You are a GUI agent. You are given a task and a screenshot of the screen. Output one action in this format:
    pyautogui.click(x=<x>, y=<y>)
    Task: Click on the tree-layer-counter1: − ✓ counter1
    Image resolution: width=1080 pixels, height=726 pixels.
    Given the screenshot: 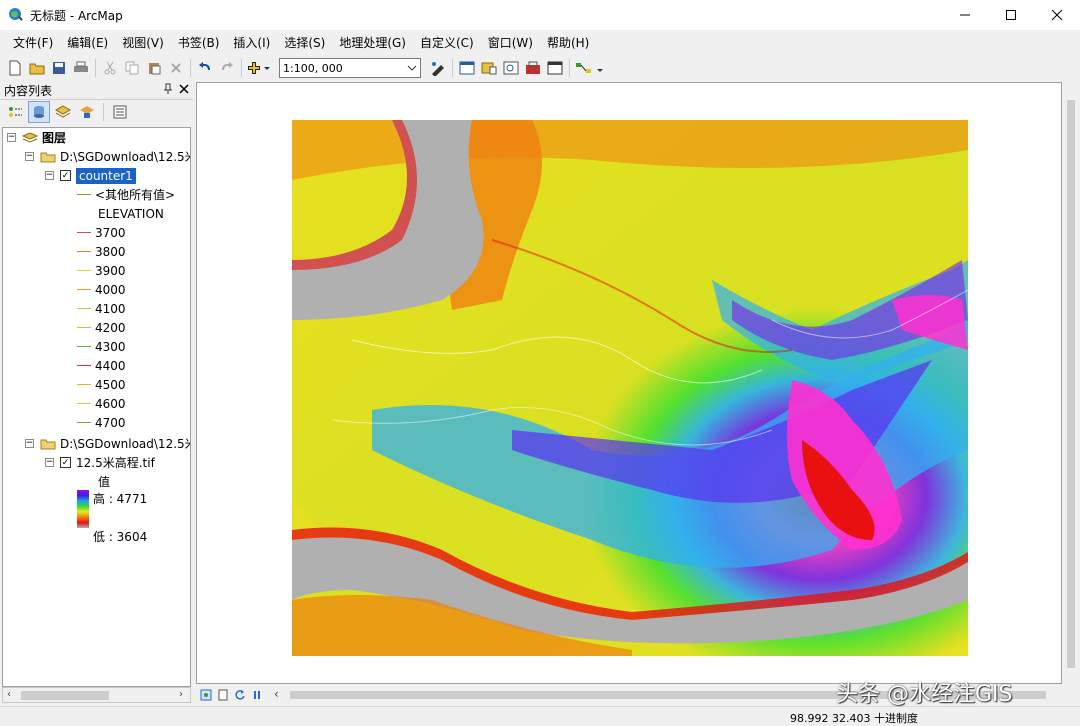 What is the action you would take?
    pyautogui.click(x=90, y=175)
    